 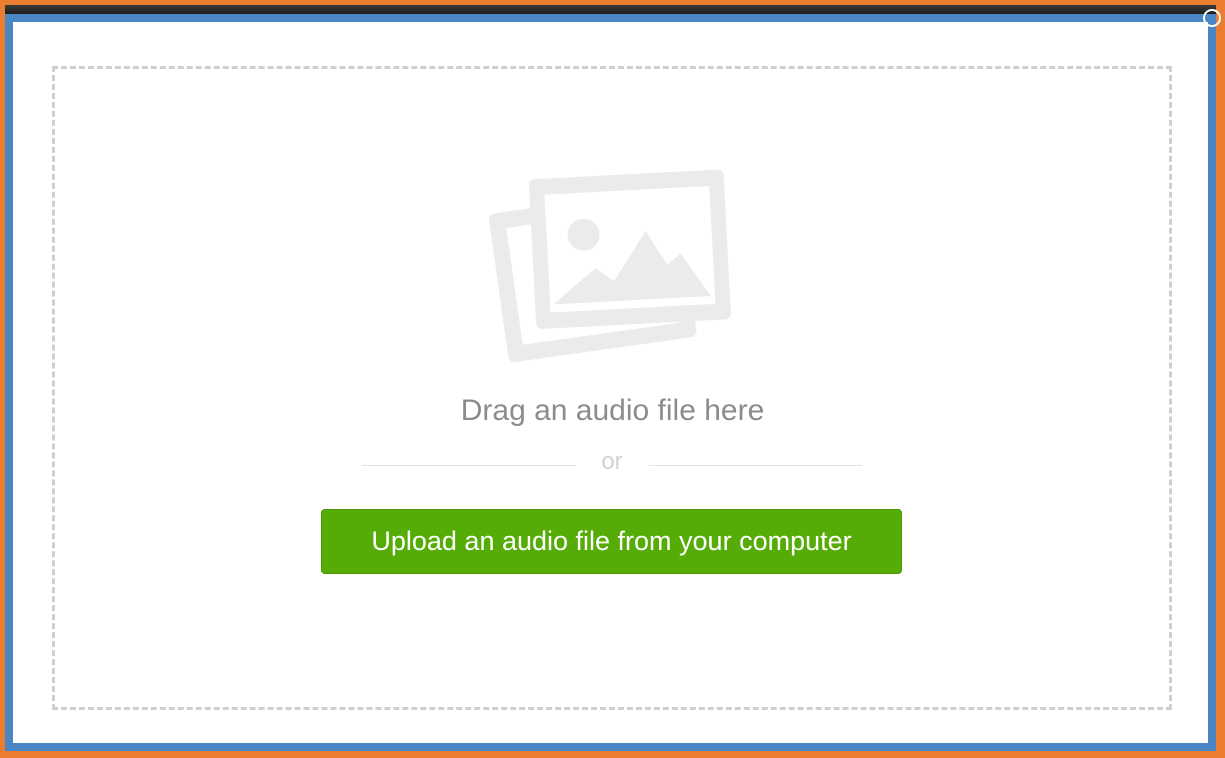 What do you see at coordinates (612, 410) in the screenshot?
I see `drag-instruction-text: Drag an audio file here` at bounding box center [612, 410].